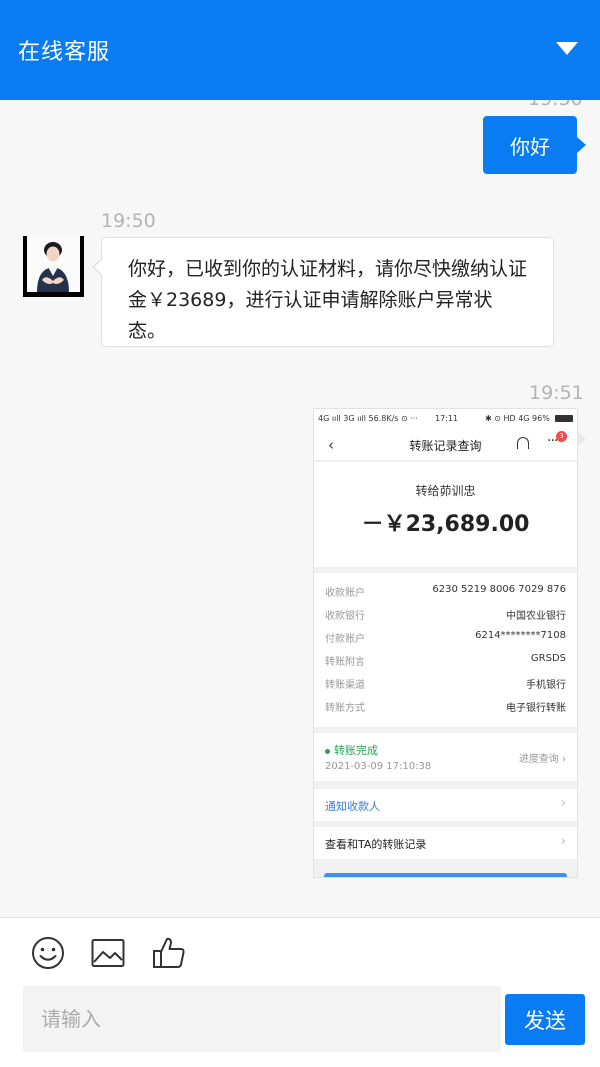 The image size is (600, 1067). Describe the element at coordinates (517, 418) in the screenshot. I see `status-right: ✱ ⊙ HD 4G 96%` at that location.